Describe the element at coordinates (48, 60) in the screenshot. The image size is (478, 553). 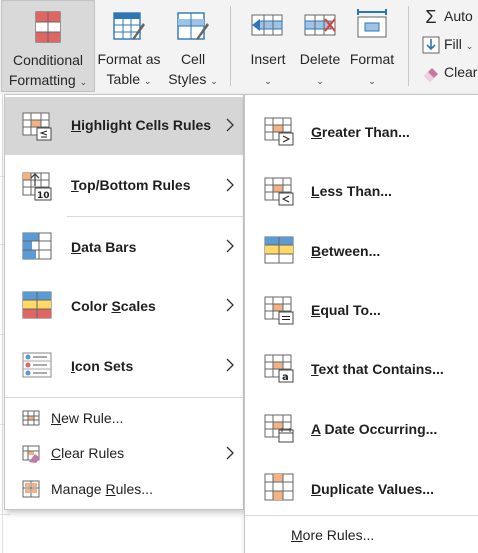
I see `cf-label-line1: Conditional` at that location.